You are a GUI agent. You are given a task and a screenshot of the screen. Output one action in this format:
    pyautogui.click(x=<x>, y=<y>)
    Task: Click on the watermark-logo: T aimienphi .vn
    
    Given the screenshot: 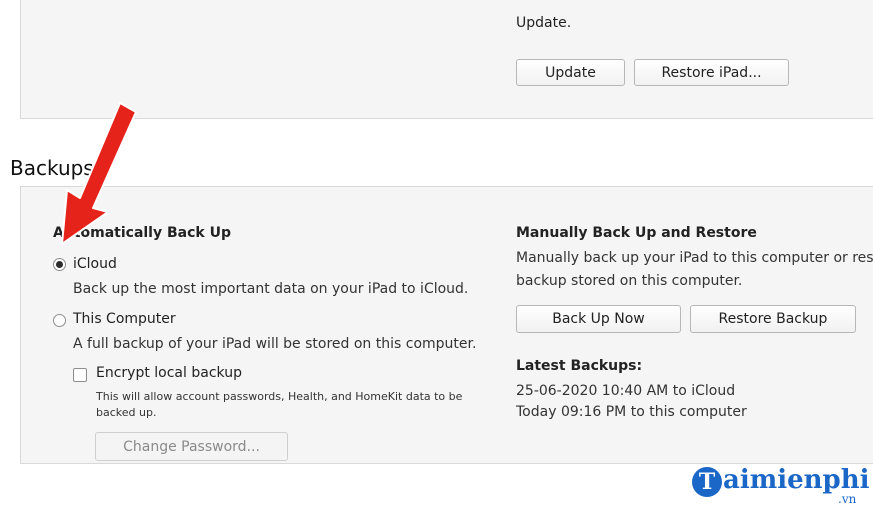 What is the action you would take?
    pyautogui.click(x=781, y=484)
    